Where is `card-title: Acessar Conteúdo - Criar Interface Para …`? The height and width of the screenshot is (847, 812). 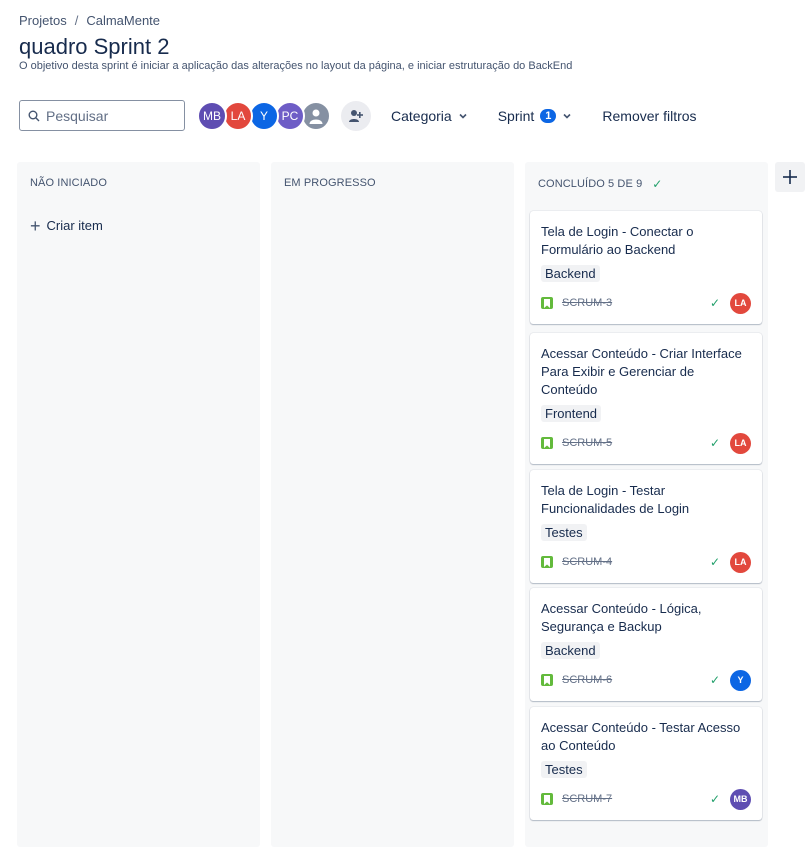 card-title: Acessar Conteúdo - Criar Interface Para … is located at coordinates (641, 371).